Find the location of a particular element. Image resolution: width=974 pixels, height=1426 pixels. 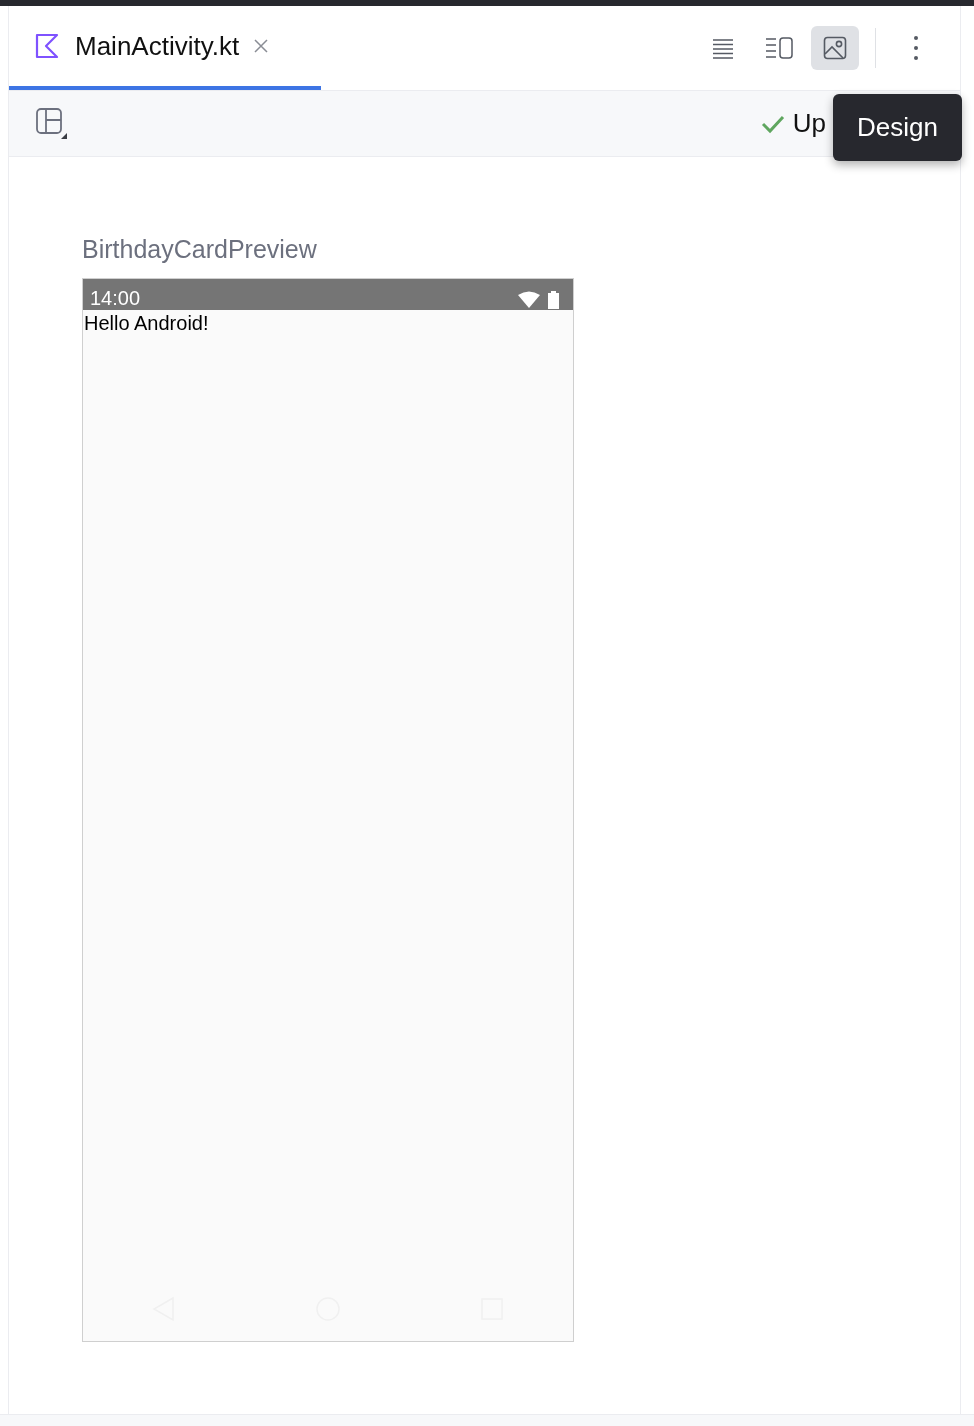

preview-text: Hello Android! is located at coordinates (146, 323).